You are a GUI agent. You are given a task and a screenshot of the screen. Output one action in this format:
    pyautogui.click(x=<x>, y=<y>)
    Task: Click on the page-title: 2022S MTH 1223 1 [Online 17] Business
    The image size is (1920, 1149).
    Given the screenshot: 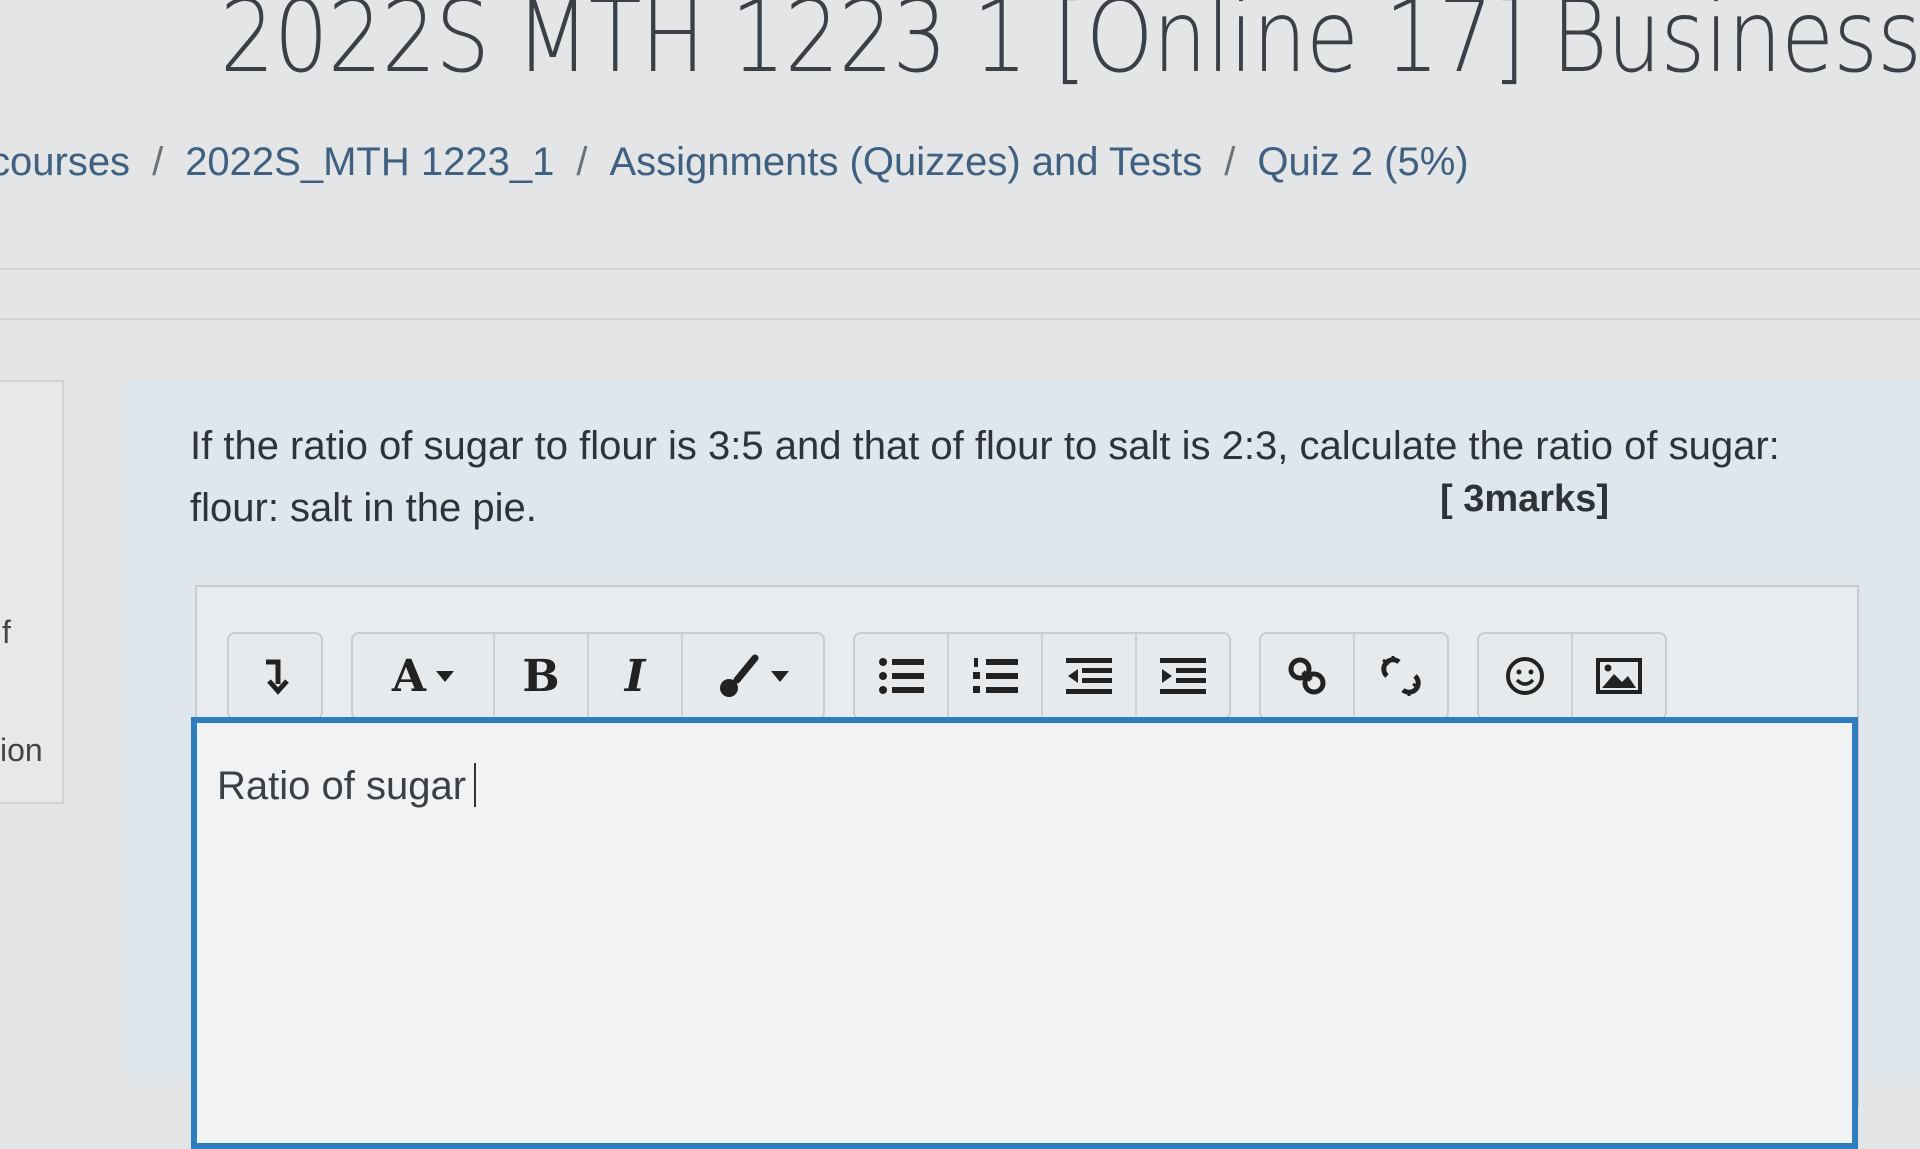 What is the action you would take?
    pyautogui.click(x=1070, y=47)
    